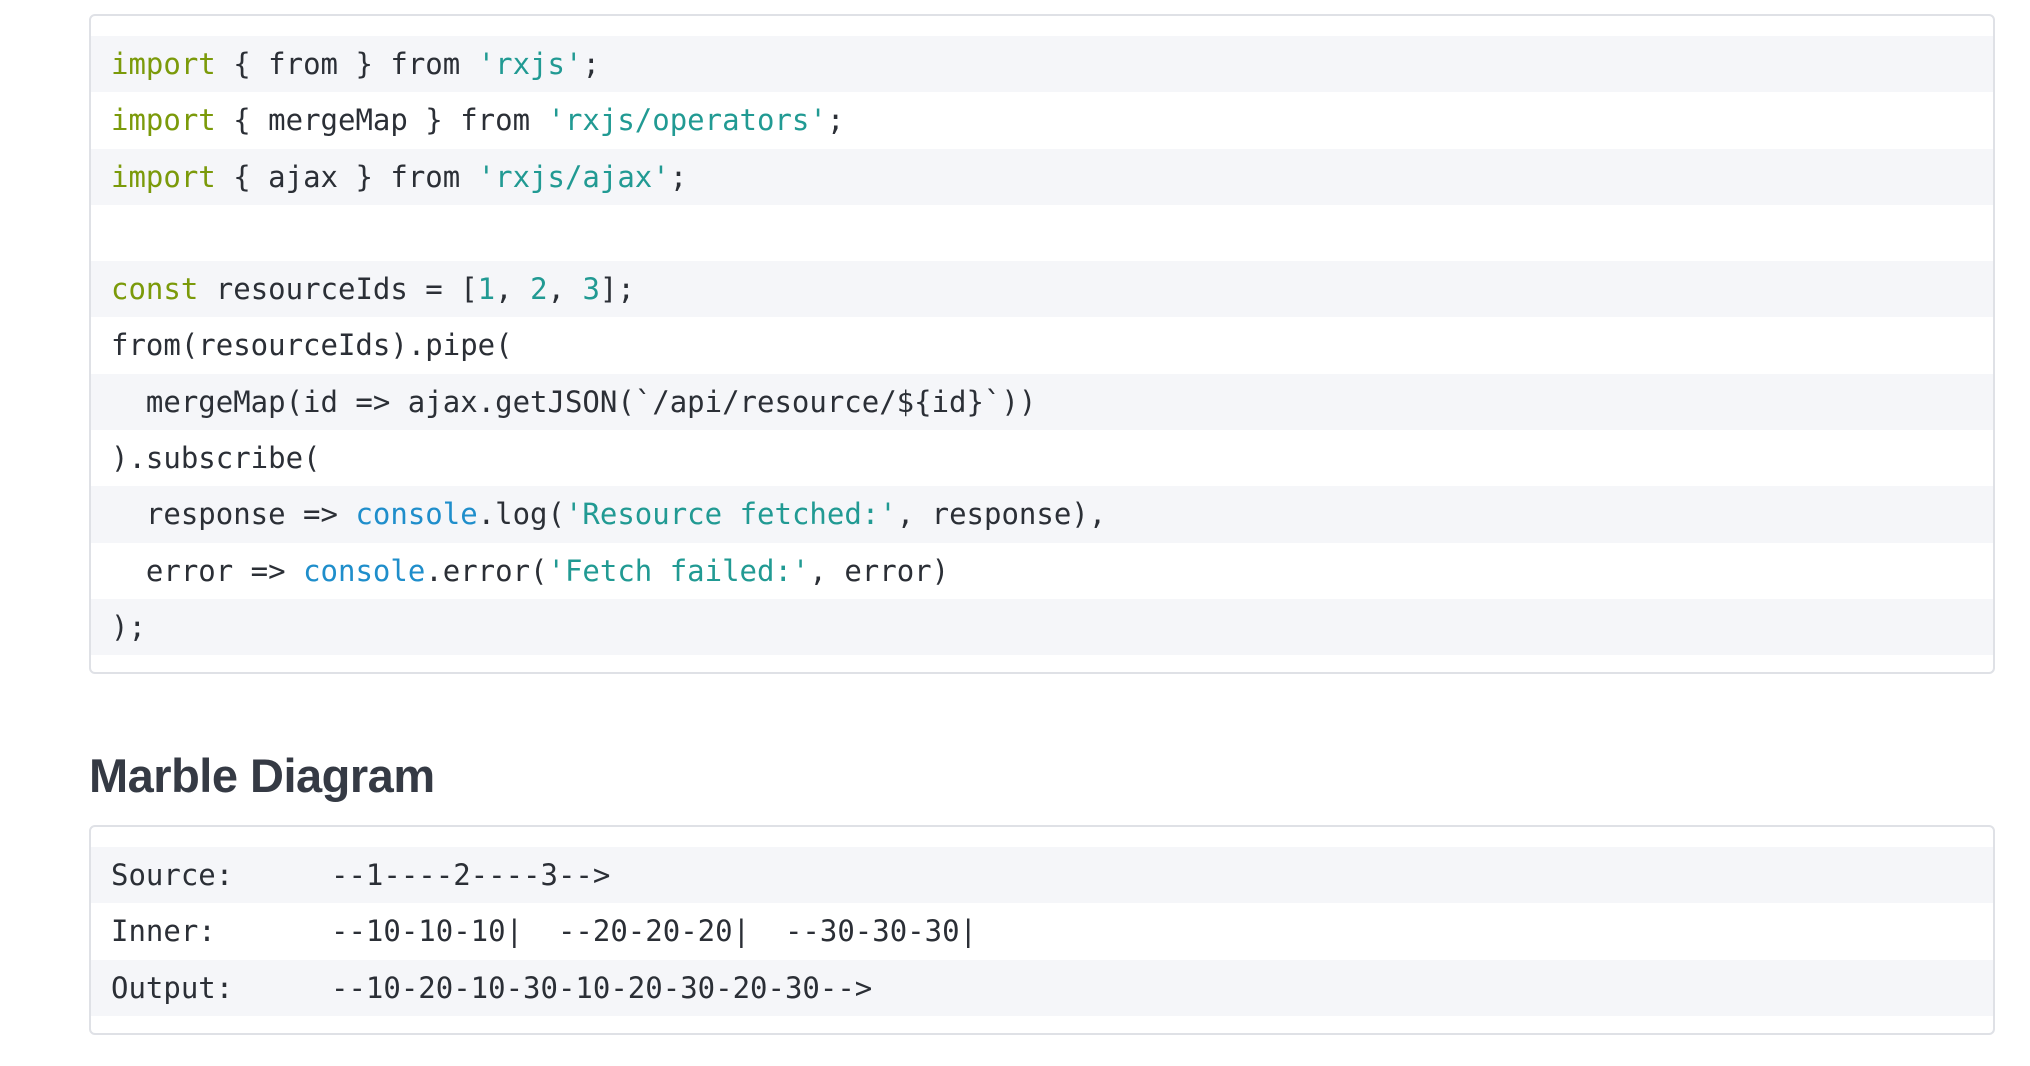 This screenshot has height=1066, width=2030. Describe the element at coordinates (486, 289) in the screenshot. I see `code-token: 1` at that location.